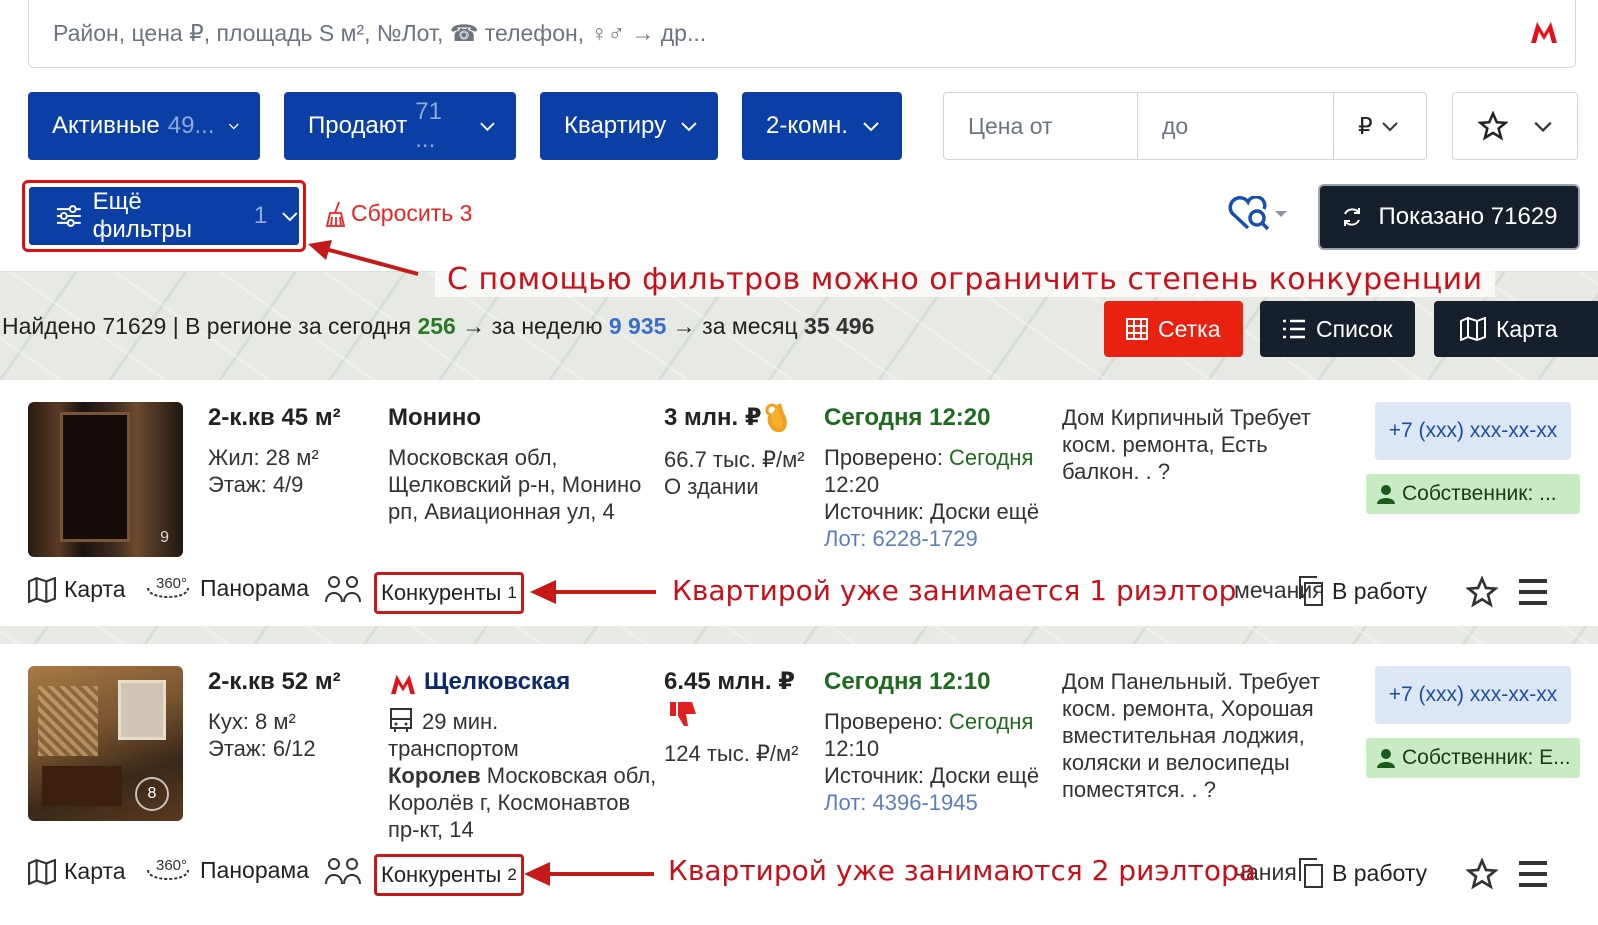 The height and width of the screenshot is (925, 1598). I want to click on view-map-button: Карта, so click(1516, 329).